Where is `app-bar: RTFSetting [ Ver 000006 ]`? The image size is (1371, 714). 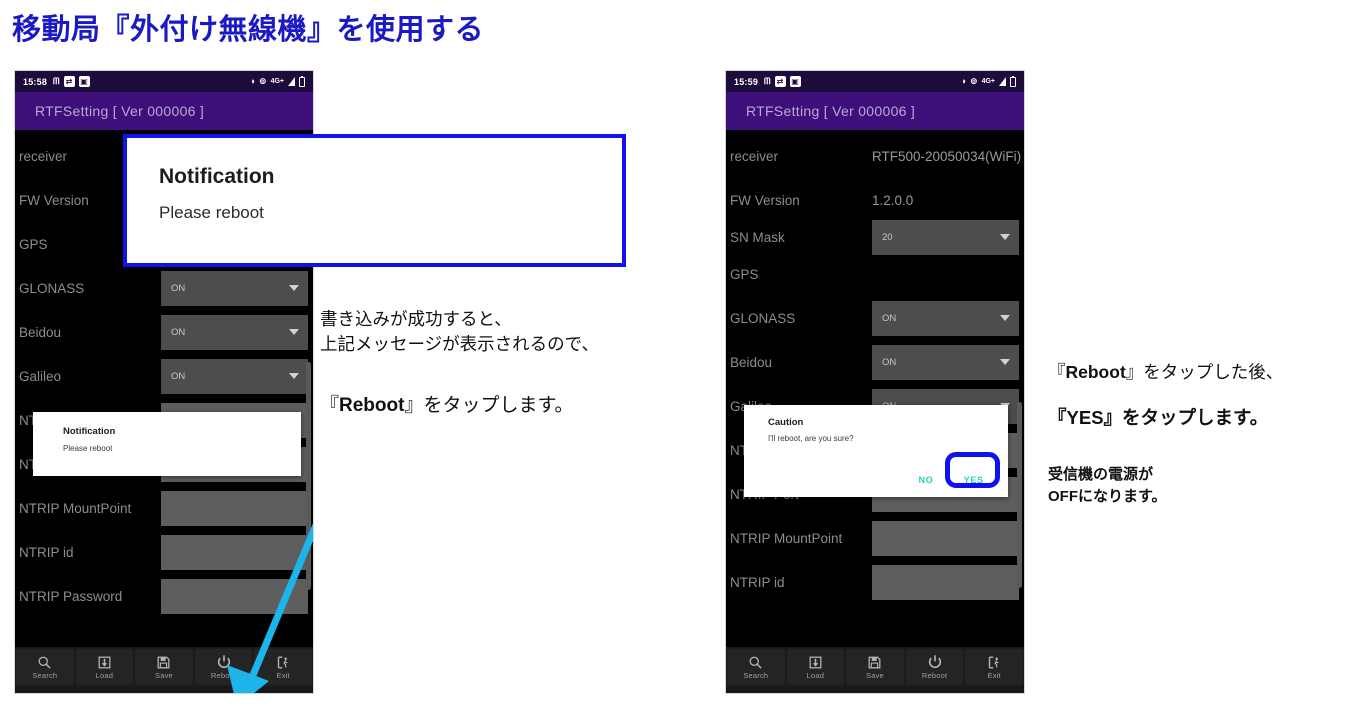 app-bar: RTFSetting [ Ver 000006 ] is located at coordinates (164, 111).